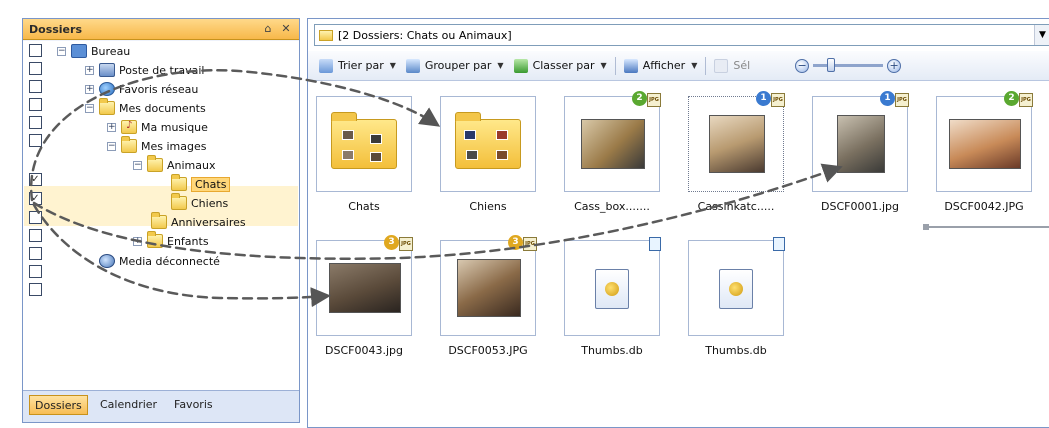 Image resolution: width=1049 pixels, height=428 pixels. What do you see at coordinates (35, 217) in the screenshot?
I see `checkbox-chiens` at bounding box center [35, 217].